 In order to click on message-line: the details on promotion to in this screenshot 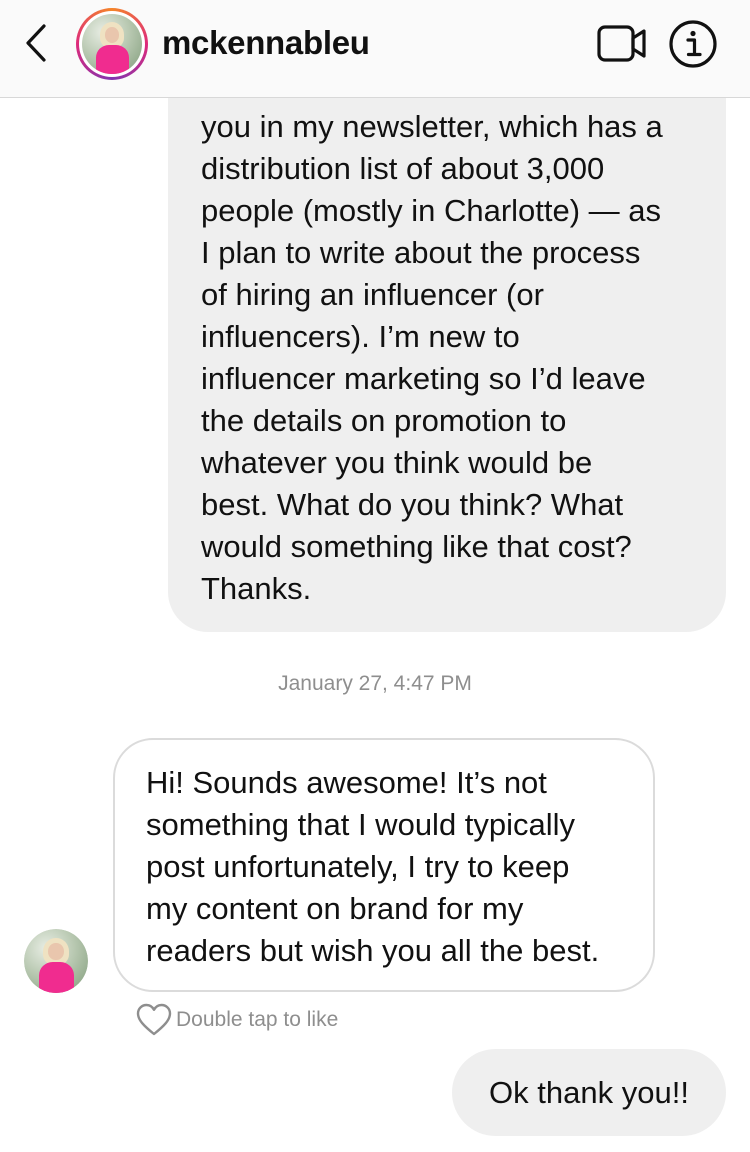, I will do `click(384, 420)`.